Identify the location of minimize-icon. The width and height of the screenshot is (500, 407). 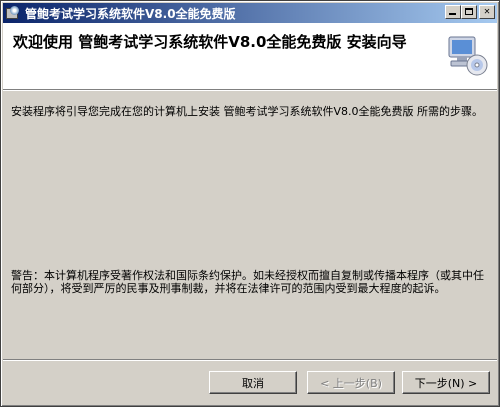
(452, 14).